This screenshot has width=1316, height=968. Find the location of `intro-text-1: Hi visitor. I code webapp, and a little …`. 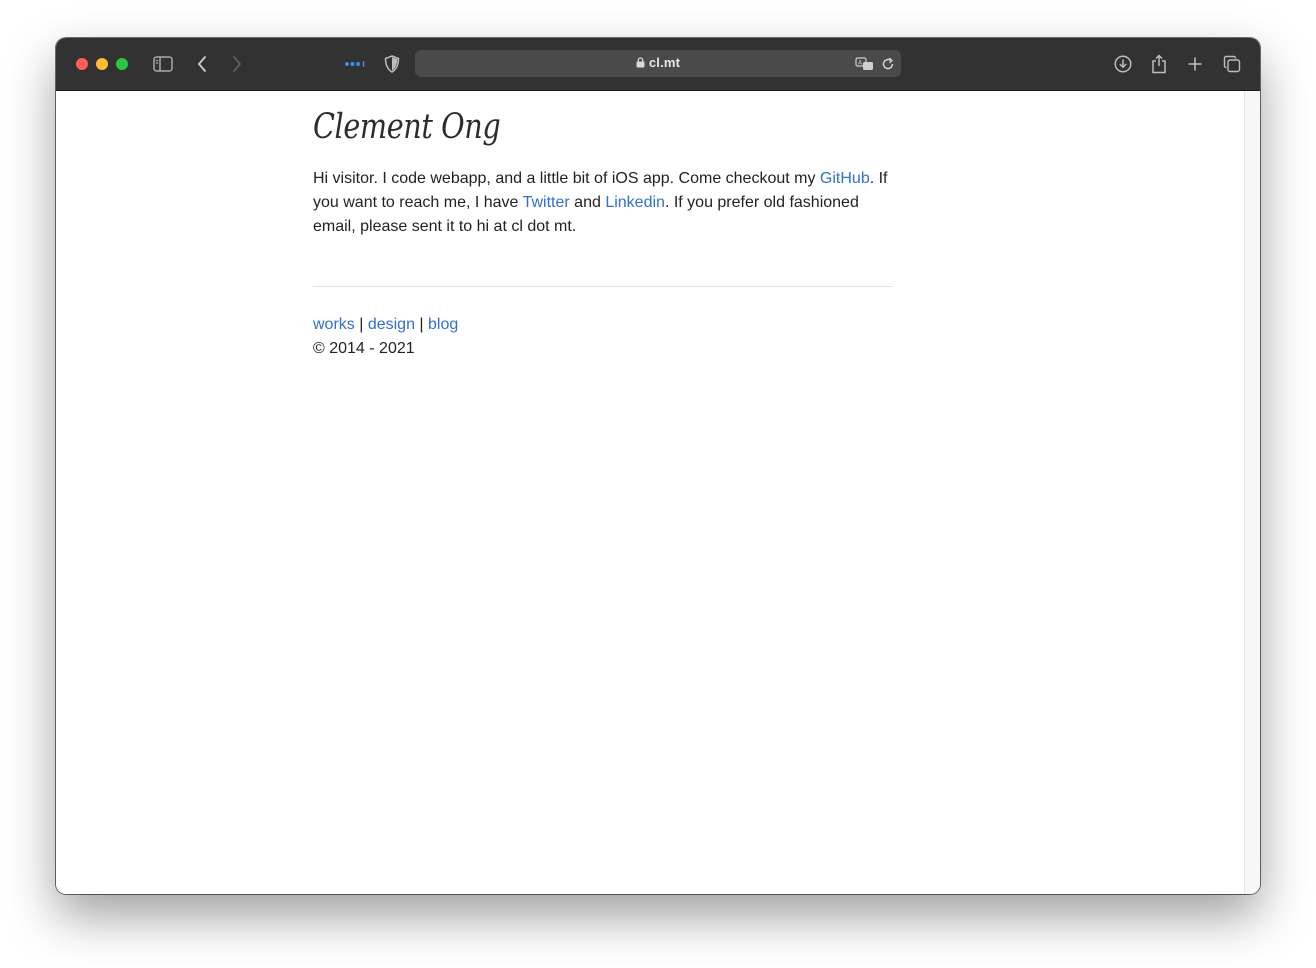

intro-text-1: Hi visitor. I code webapp, and a little … is located at coordinates (566, 178).